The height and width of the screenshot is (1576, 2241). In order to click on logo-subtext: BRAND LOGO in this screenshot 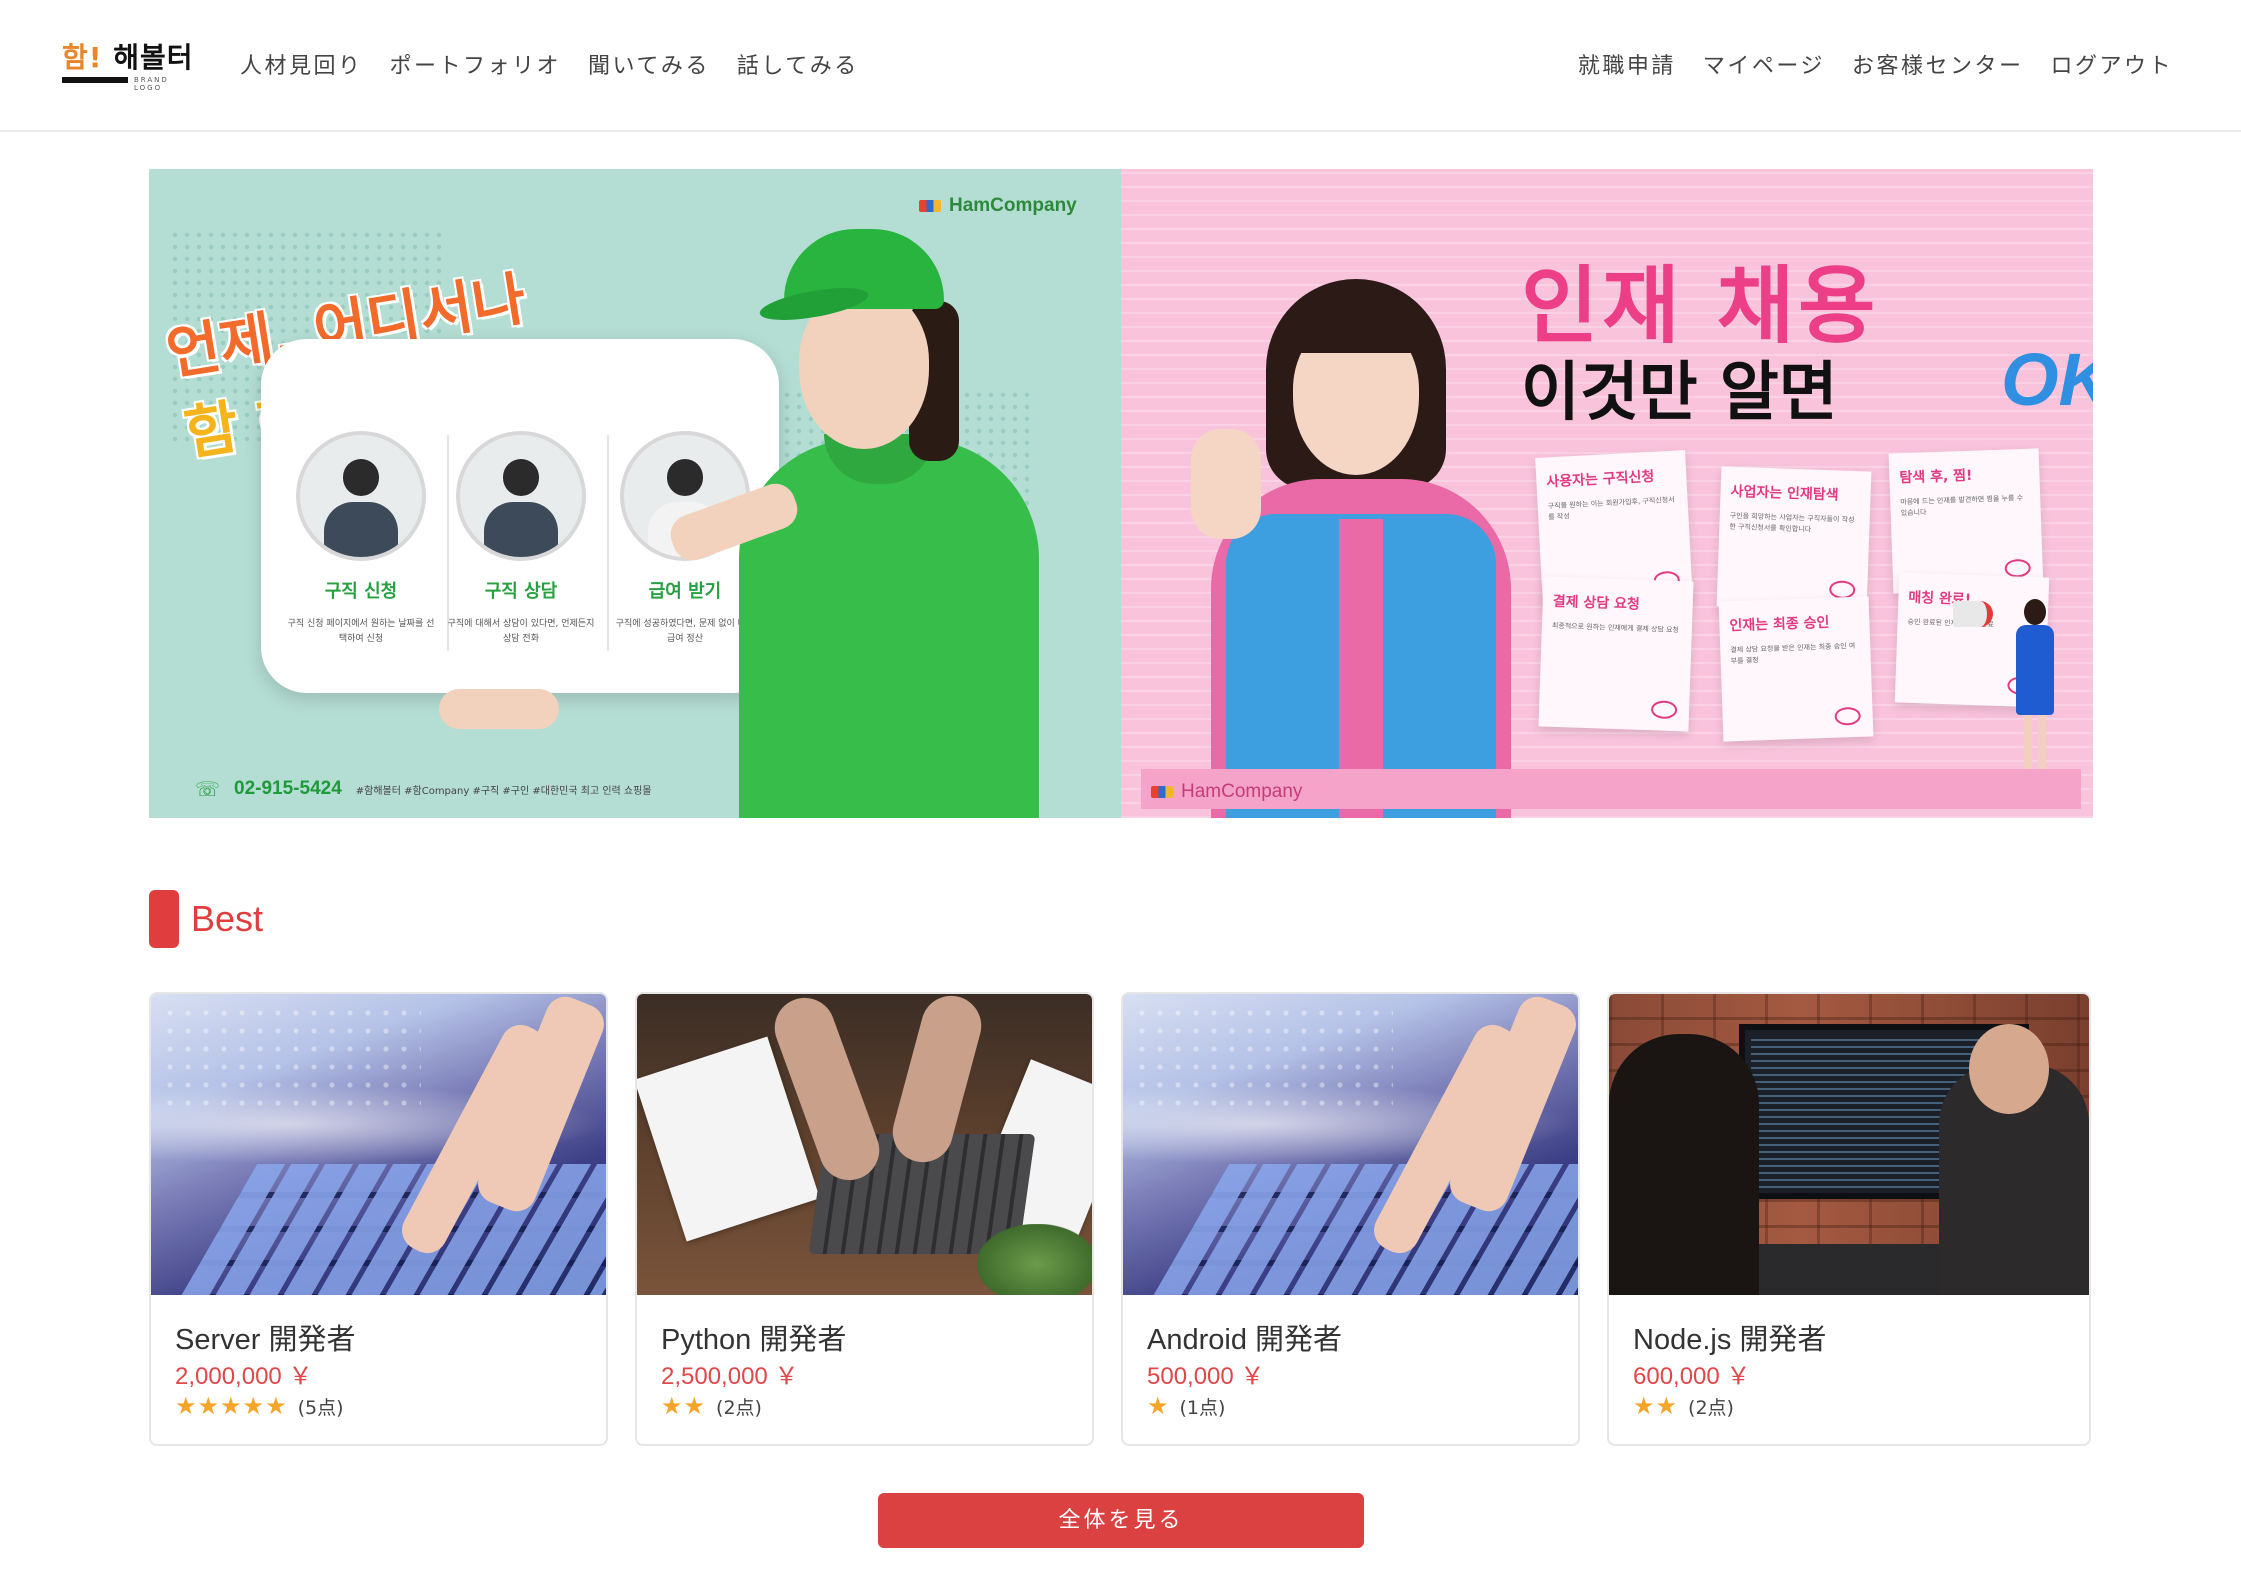, I will do `click(151, 84)`.